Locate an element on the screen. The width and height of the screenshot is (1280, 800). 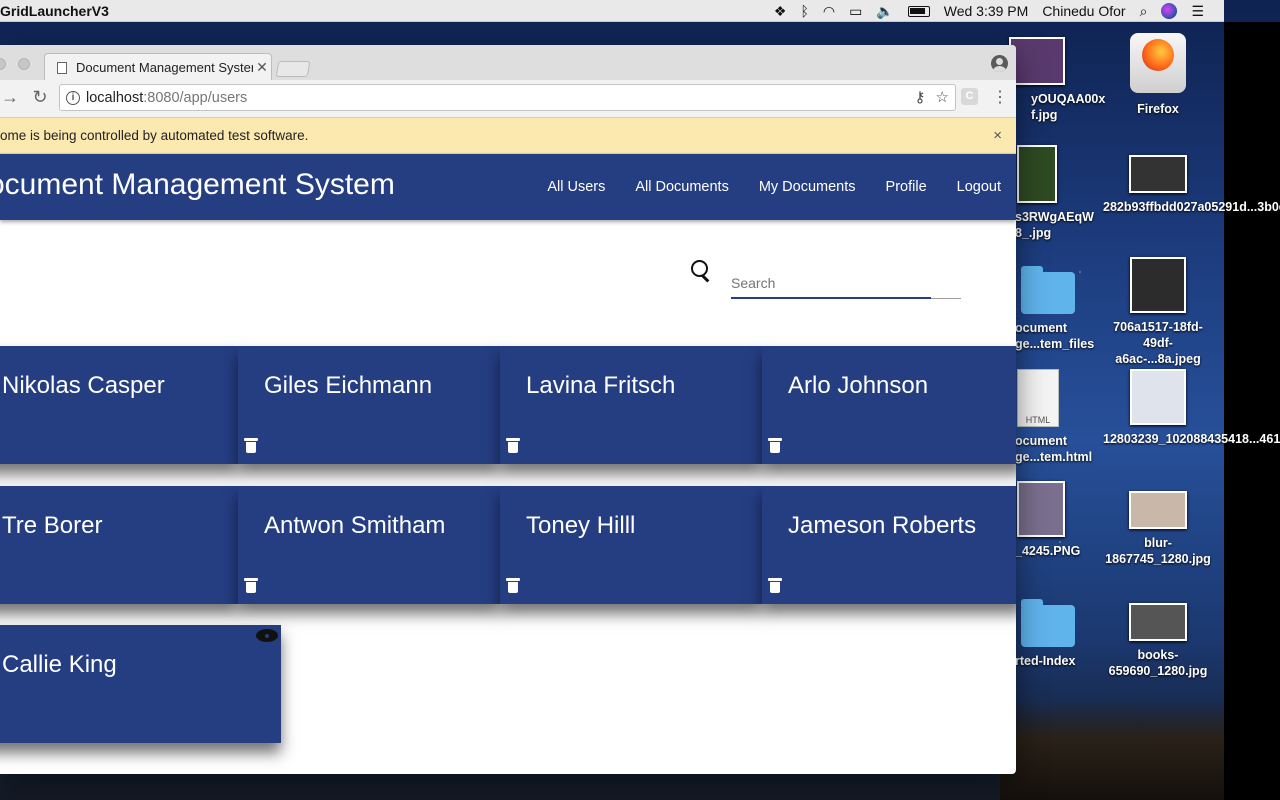
user-name: Giles Eichmann is located at coordinates (348, 385).